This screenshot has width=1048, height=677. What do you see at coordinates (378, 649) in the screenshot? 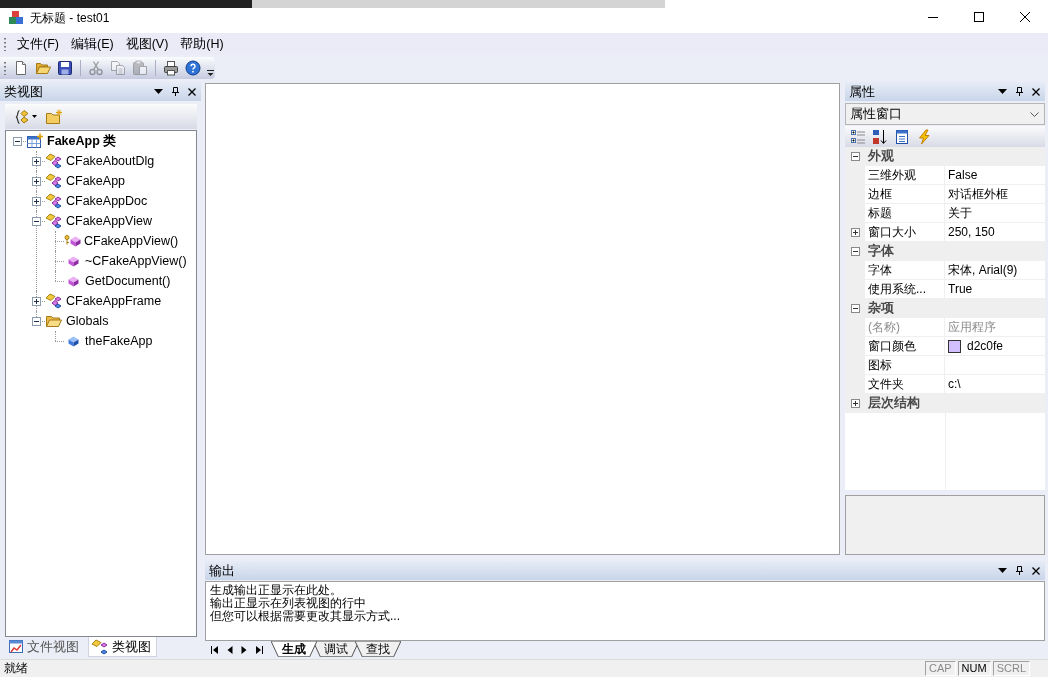
I see `tab: 查找` at bounding box center [378, 649].